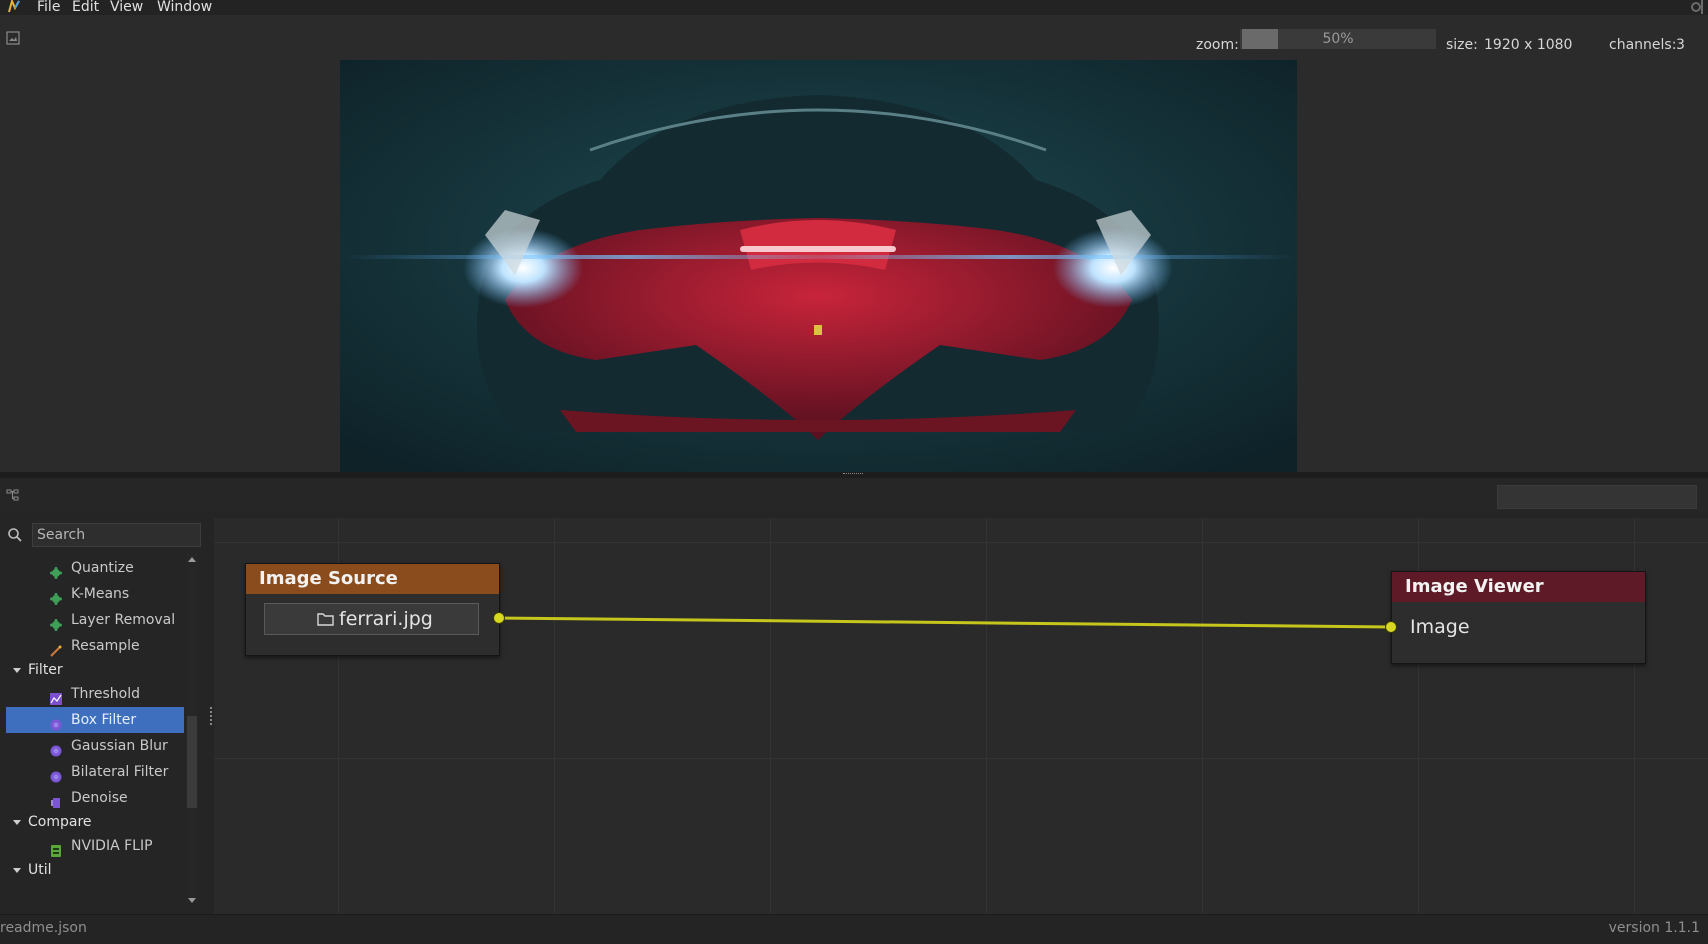 This screenshot has width=1708, height=944. Describe the element at coordinates (126, 7) in the screenshot. I see `menu-view: View` at that location.